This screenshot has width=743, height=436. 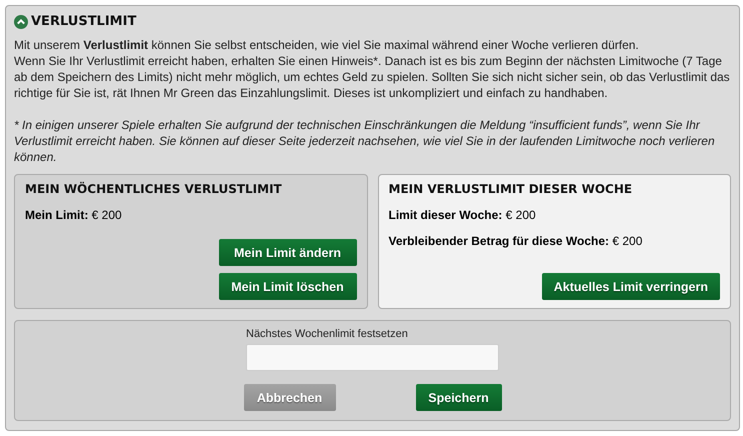 I want to click on save-button: Speichern, so click(x=459, y=397).